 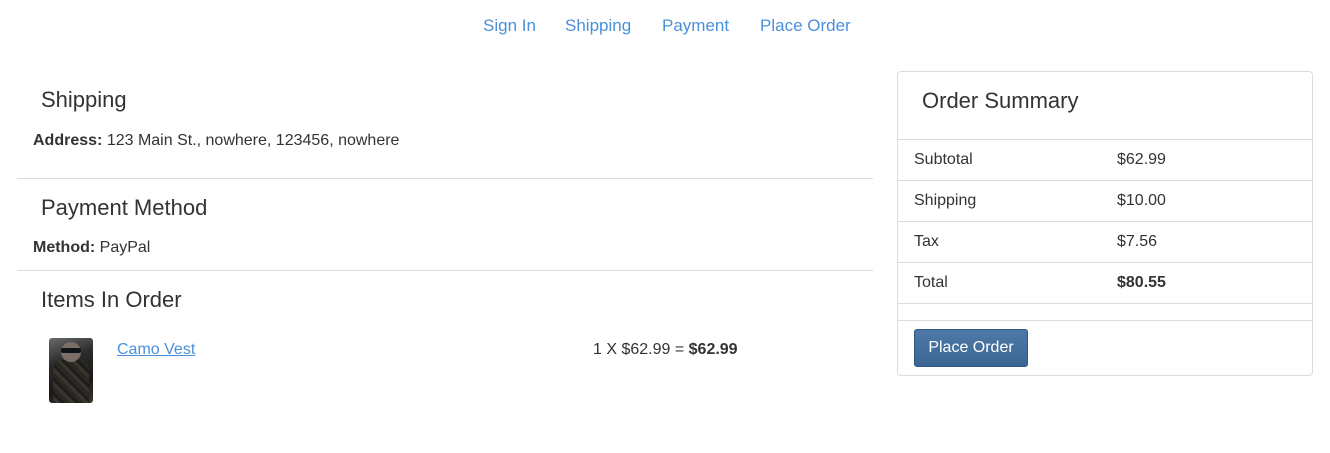 What do you see at coordinates (1105, 160) in the screenshot?
I see `summary-row-subtotal: Subtotal $62.99` at bounding box center [1105, 160].